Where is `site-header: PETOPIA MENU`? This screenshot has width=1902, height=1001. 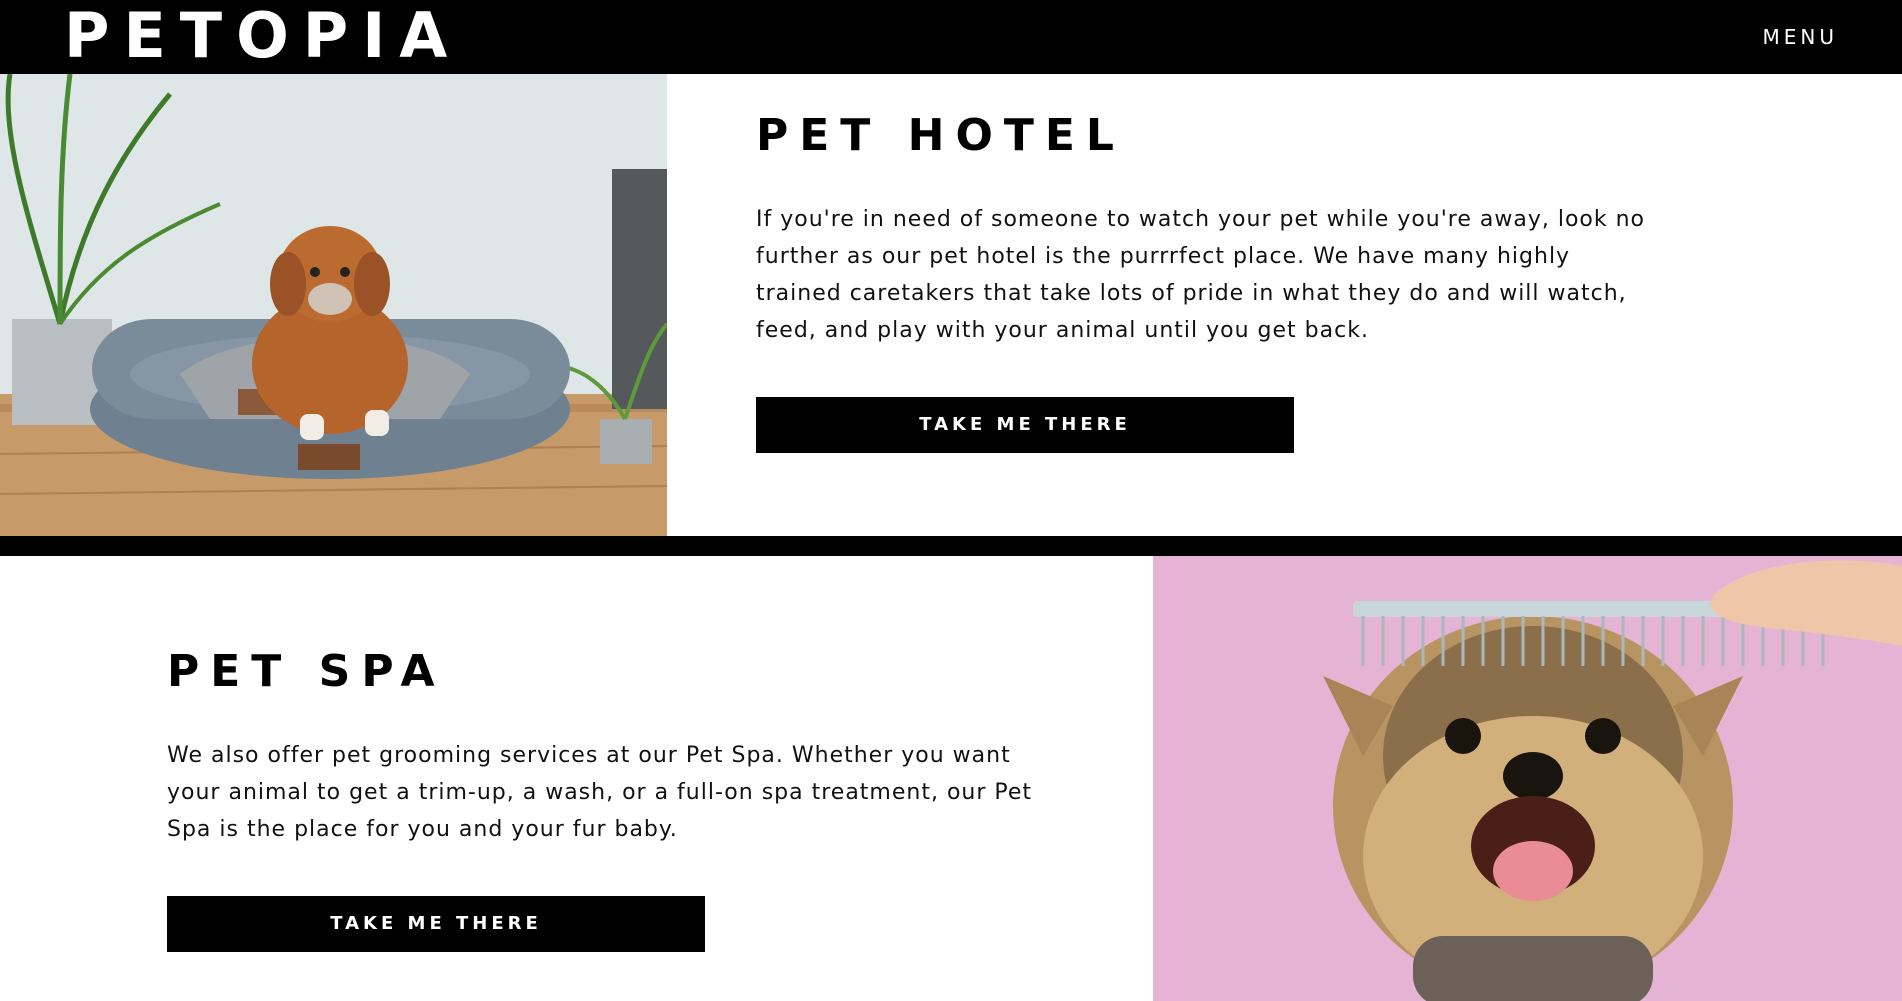 site-header: PETOPIA MENU is located at coordinates (951, 37).